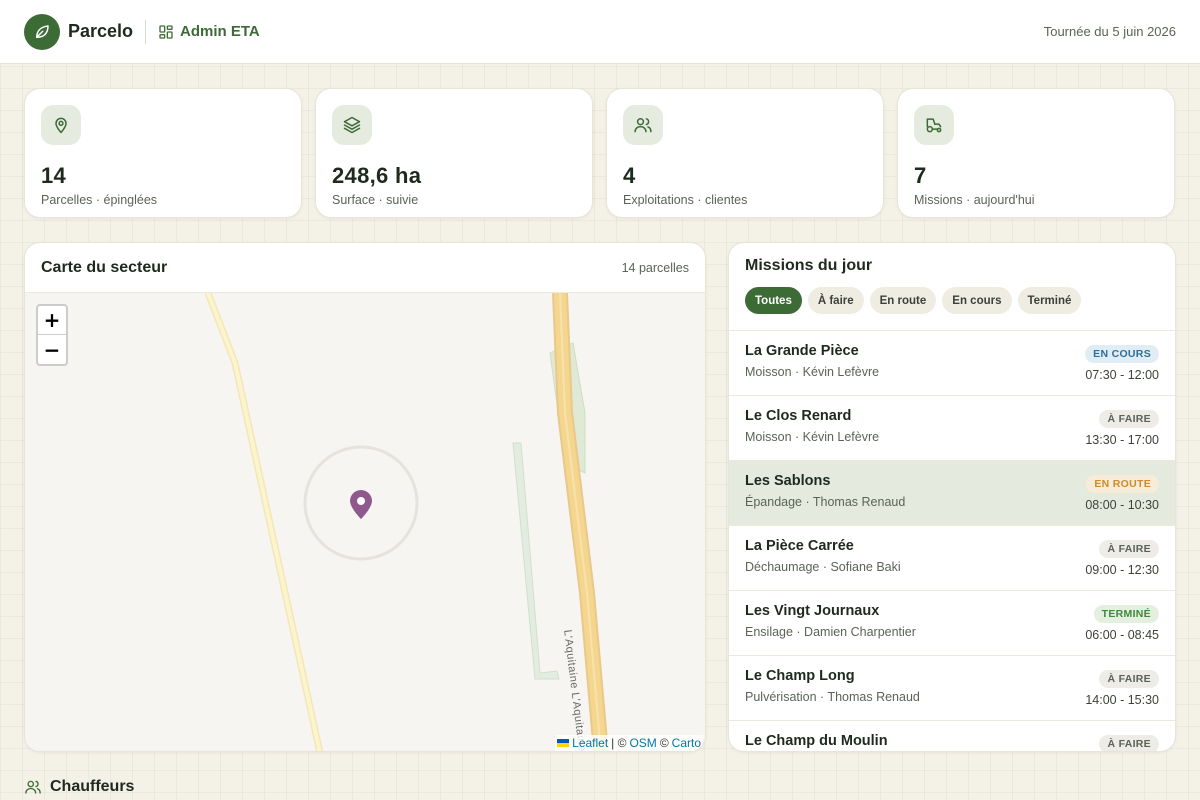 The width and height of the screenshot is (1200, 800). I want to click on filter-all: Toutes, so click(773, 300).